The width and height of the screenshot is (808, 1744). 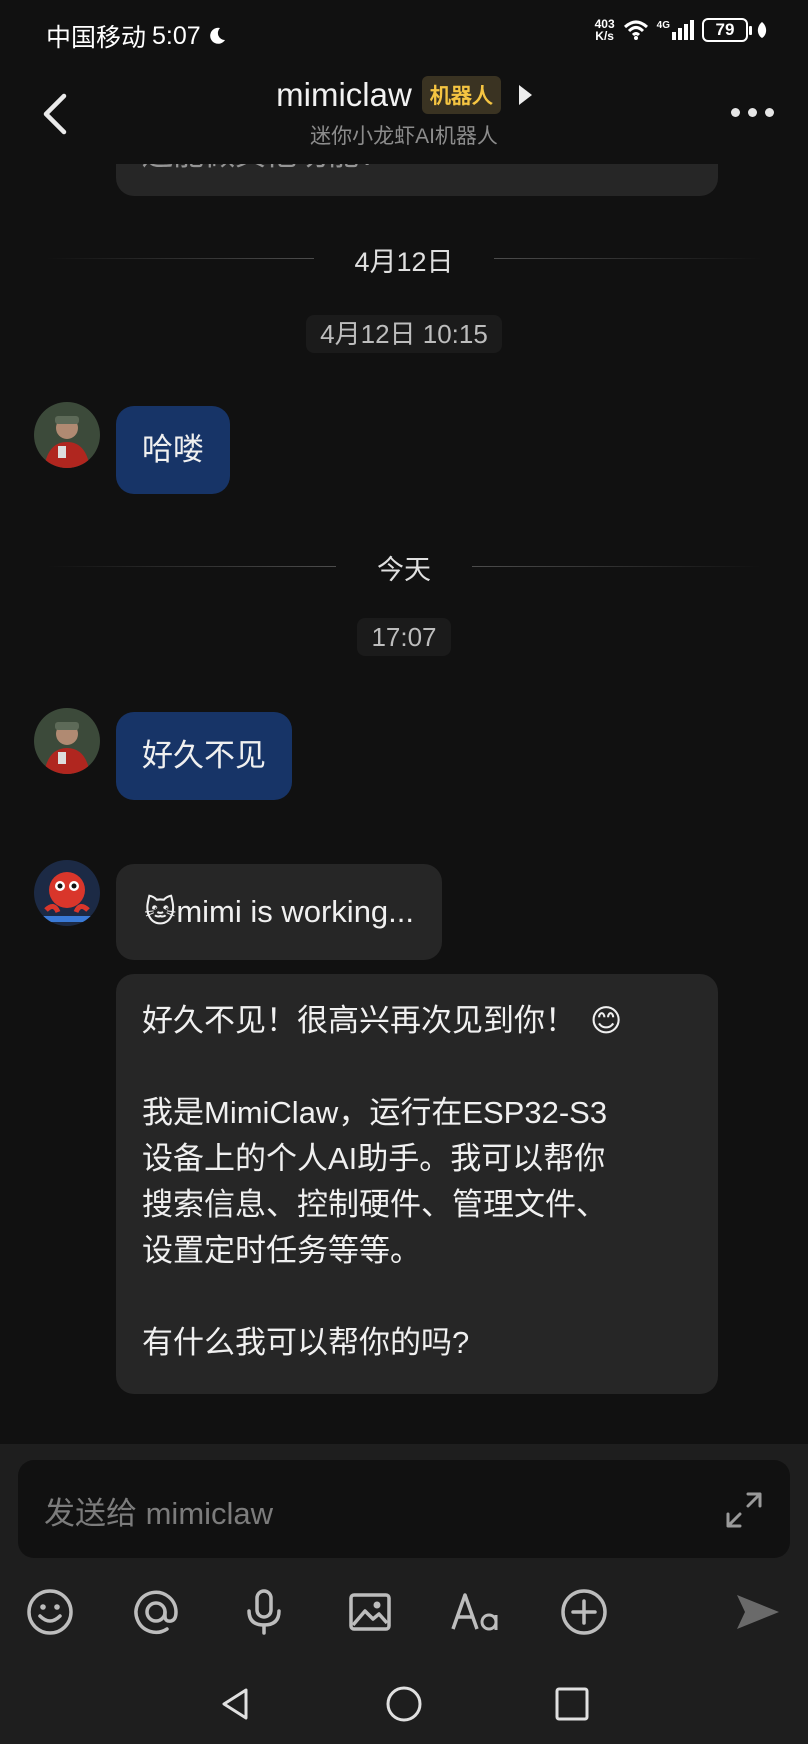 What do you see at coordinates (306, 1342) in the screenshot?
I see `reply-line: 有什么我可以帮你的吗?` at bounding box center [306, 1342].